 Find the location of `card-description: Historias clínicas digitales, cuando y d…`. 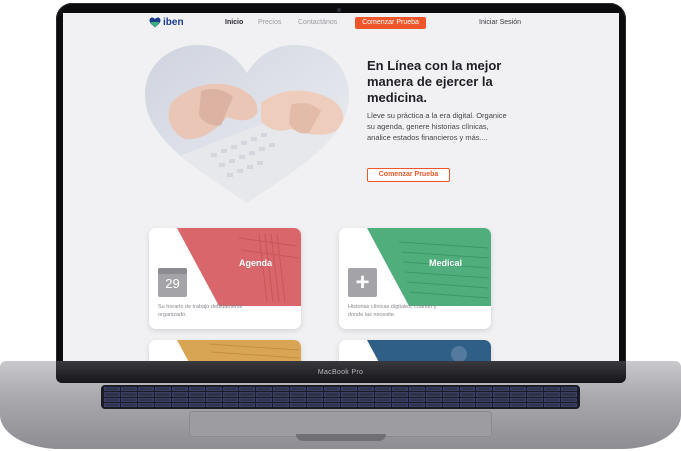

card-description: Historias clínicas digitales, cuando y d… is located at coordinates (392, 311).